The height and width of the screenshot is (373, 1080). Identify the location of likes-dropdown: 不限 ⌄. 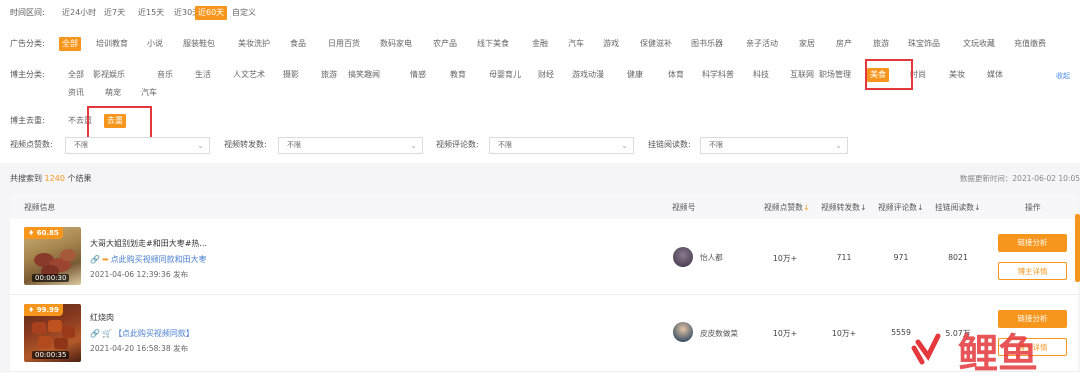
(137, 145).